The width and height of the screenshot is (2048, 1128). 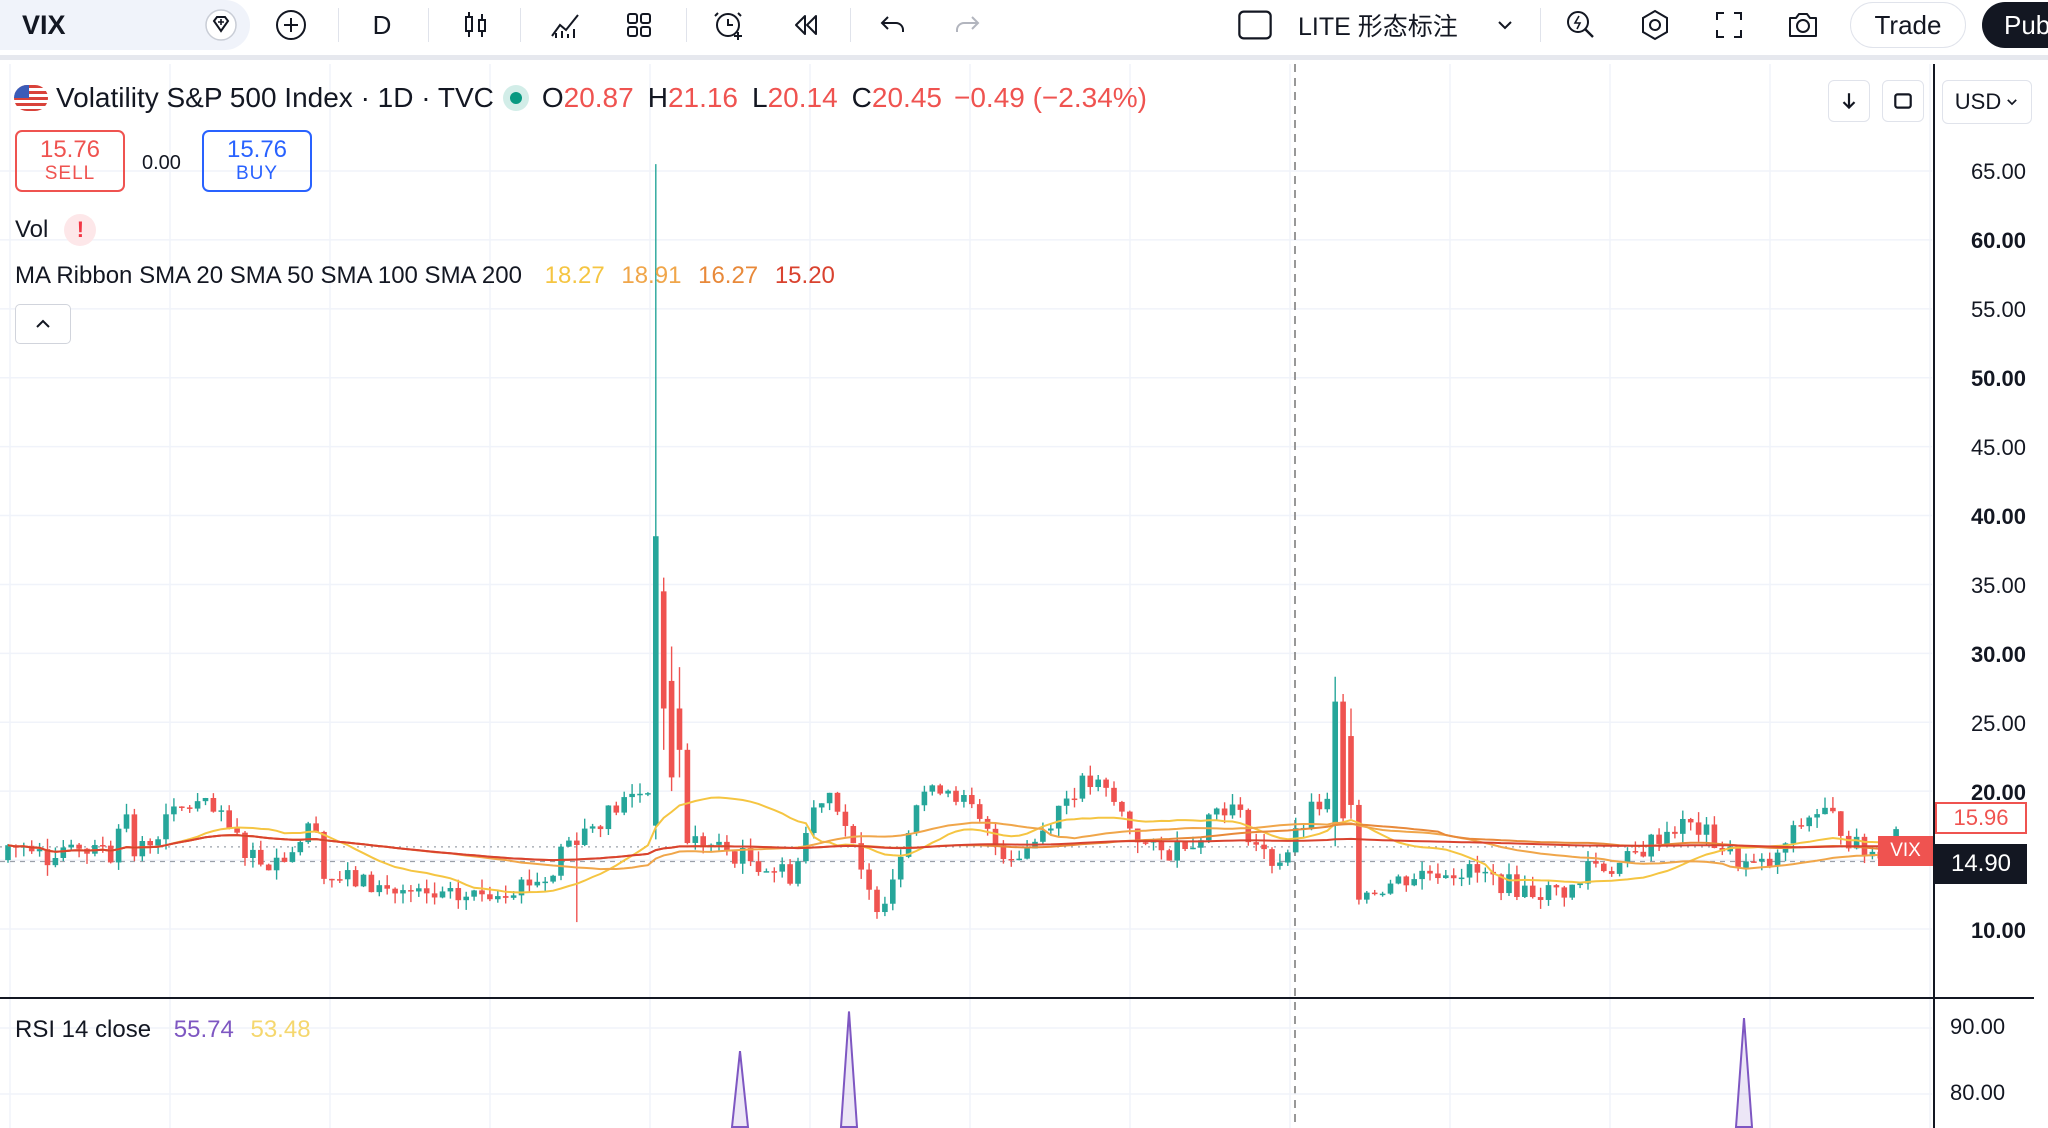 What do you see at coordinates (257, 173) in the screenshot?
I see `buy-label: BUY` at bounding box center [257, 173].